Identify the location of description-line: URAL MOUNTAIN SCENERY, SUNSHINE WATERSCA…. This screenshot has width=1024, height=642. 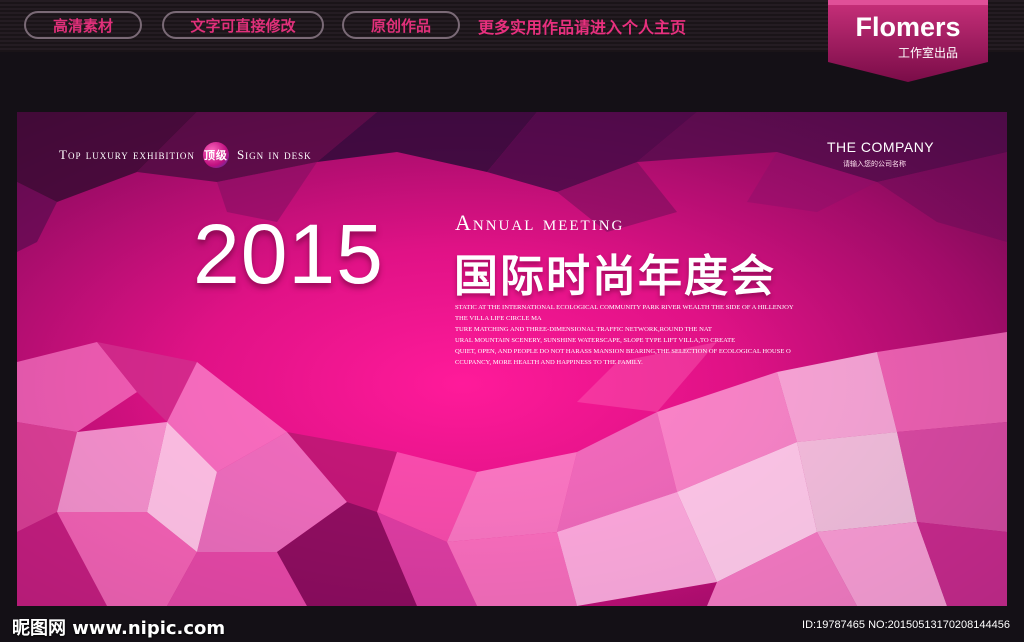
(595, 340).